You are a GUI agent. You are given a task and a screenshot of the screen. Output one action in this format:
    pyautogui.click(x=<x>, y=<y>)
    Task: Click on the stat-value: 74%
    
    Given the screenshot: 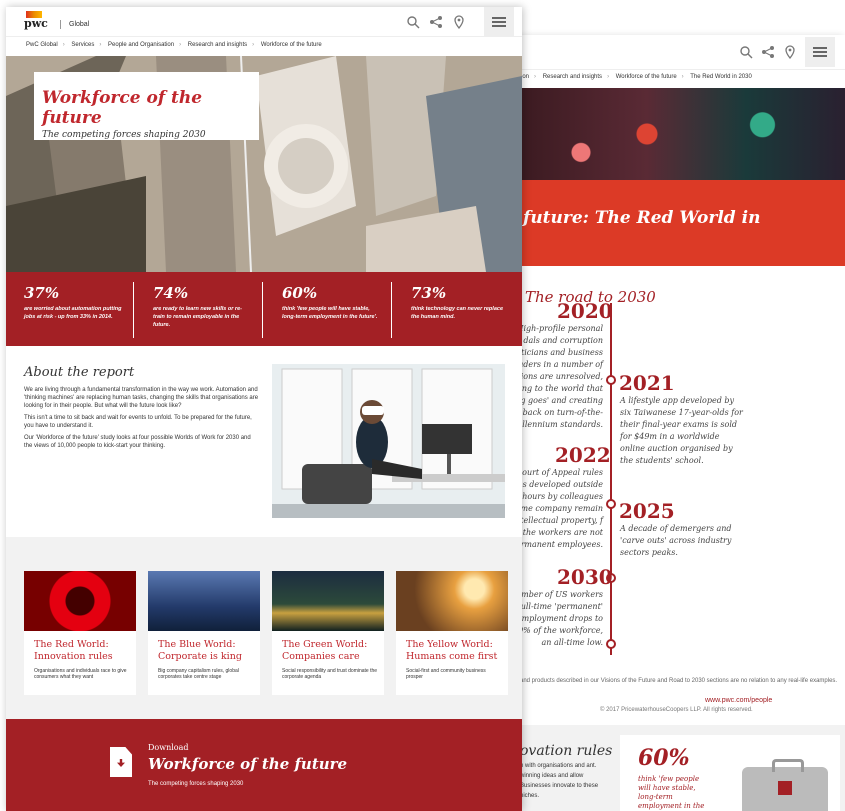 What is the action you would take?
    pyautogui.click(x=171, y=293)
    